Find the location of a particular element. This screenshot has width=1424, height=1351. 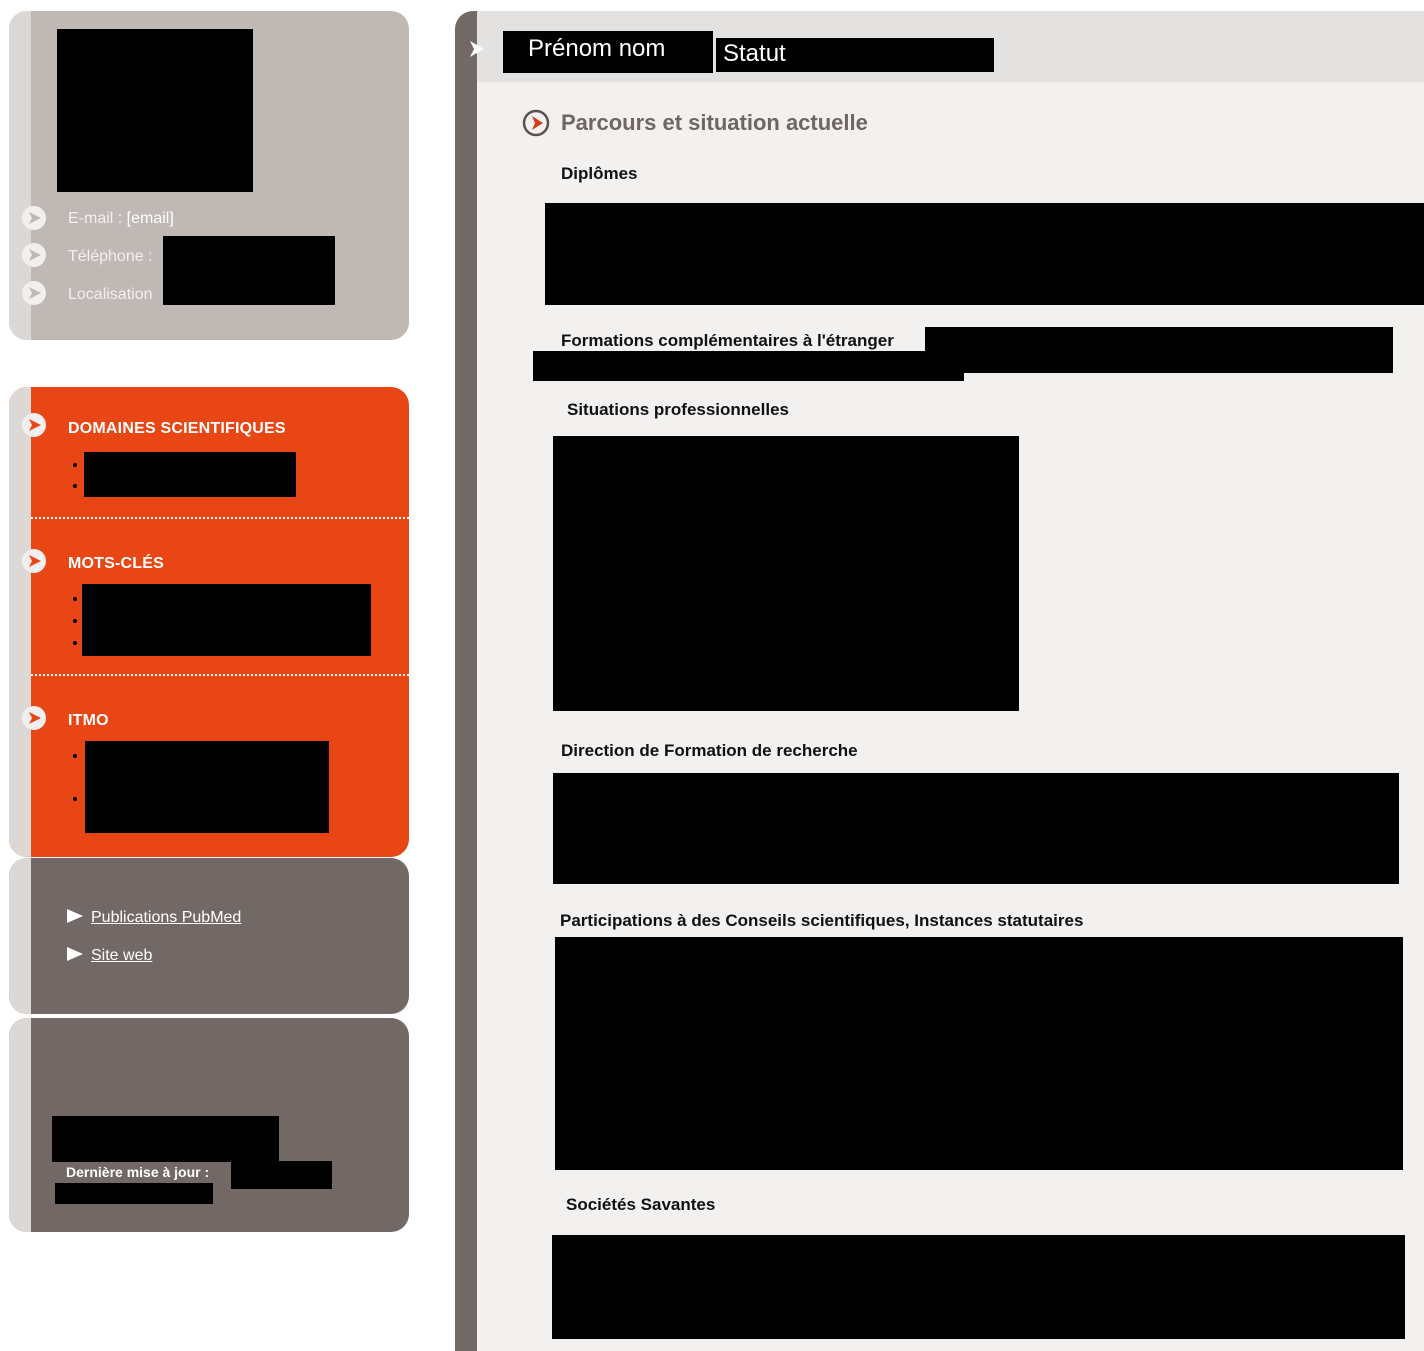

itmo-arrow-icon is located at coordinates (34, 718).